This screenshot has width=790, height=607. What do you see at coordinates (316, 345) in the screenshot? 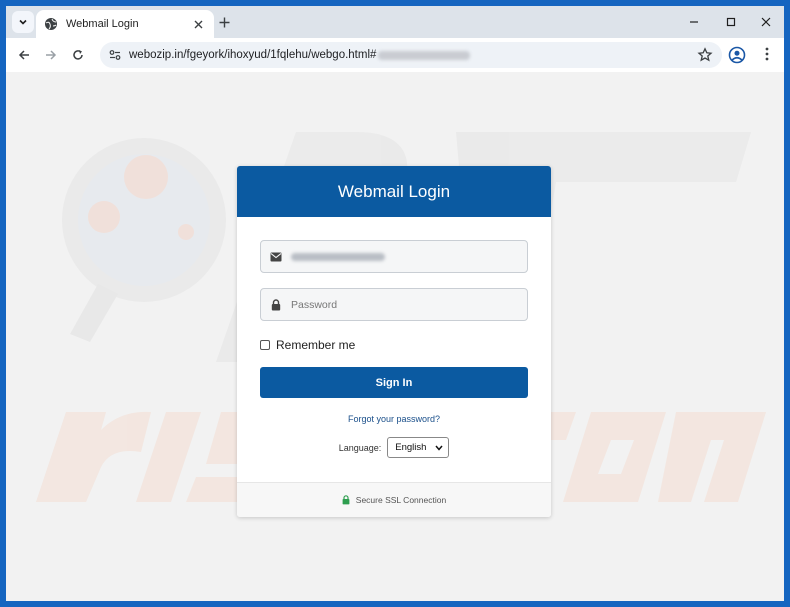
I see `remember-me-label: Remember me` at bounding box center [316, 345].